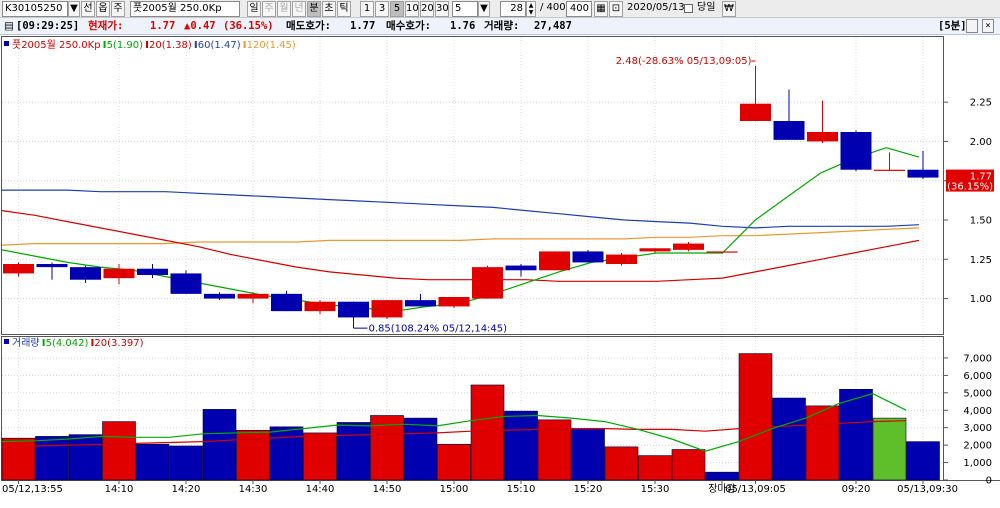 This screenshot has width=1000, height=508. What do you see at coordinates (463, 26) in the screenshot?
I see `bid-value: 1.76` at bounding box center [463, 26].